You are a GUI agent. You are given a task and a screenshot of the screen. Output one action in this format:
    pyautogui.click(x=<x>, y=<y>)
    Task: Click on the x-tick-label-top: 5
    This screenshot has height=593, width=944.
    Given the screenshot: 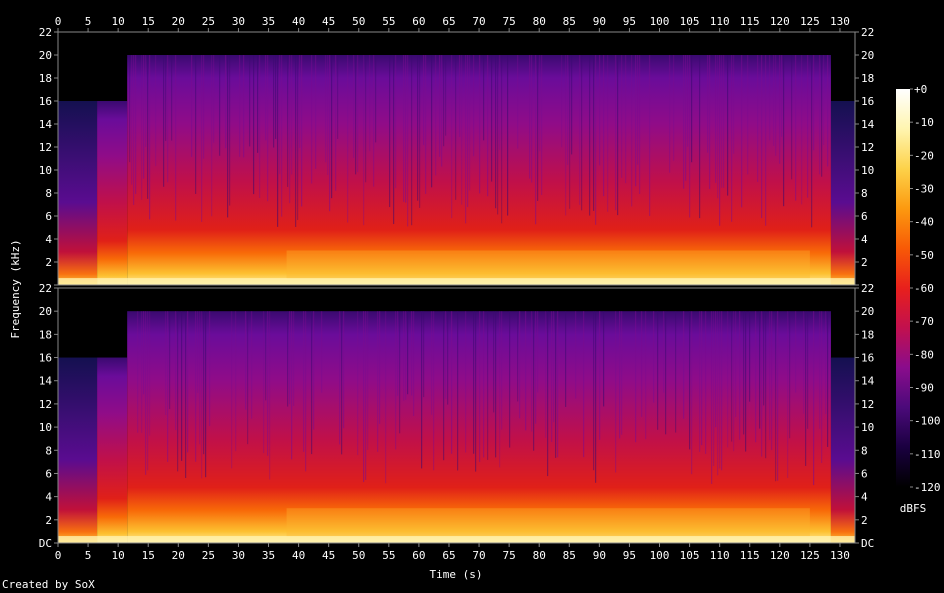 What is the action you would take?
    pyautogui.click(x=88, y=21)
    